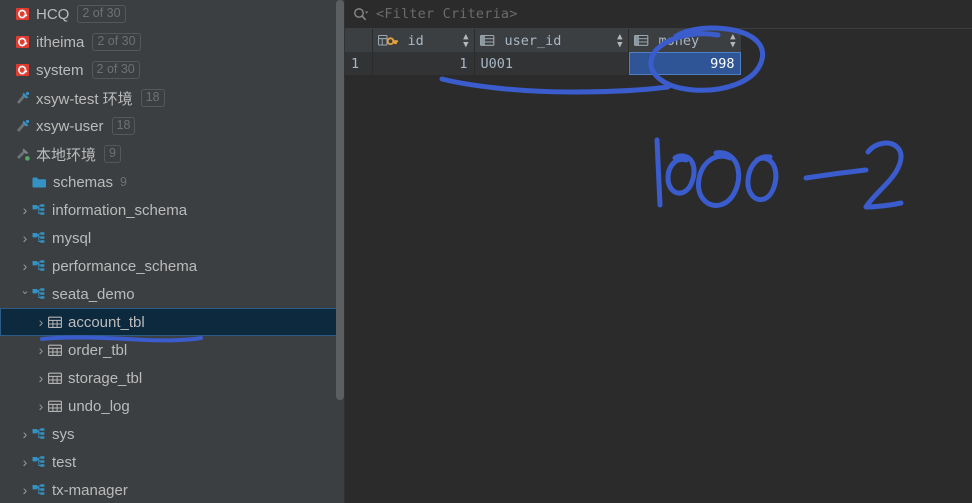 The width and height of the screenshot is (972, 503). I want to click on tree-item-xsyw-user: xsyw-user 18, so click(172, 126).